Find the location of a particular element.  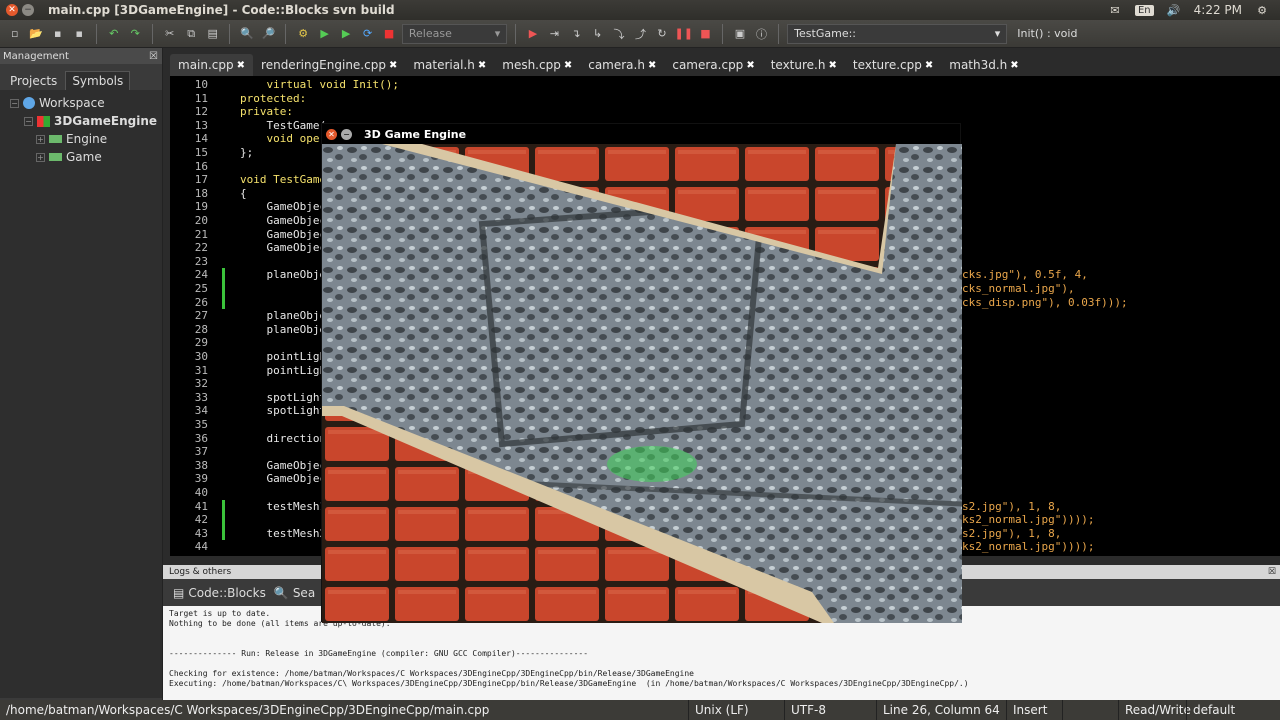

info-icon: ⓘ is located at coordinates (762, 34).